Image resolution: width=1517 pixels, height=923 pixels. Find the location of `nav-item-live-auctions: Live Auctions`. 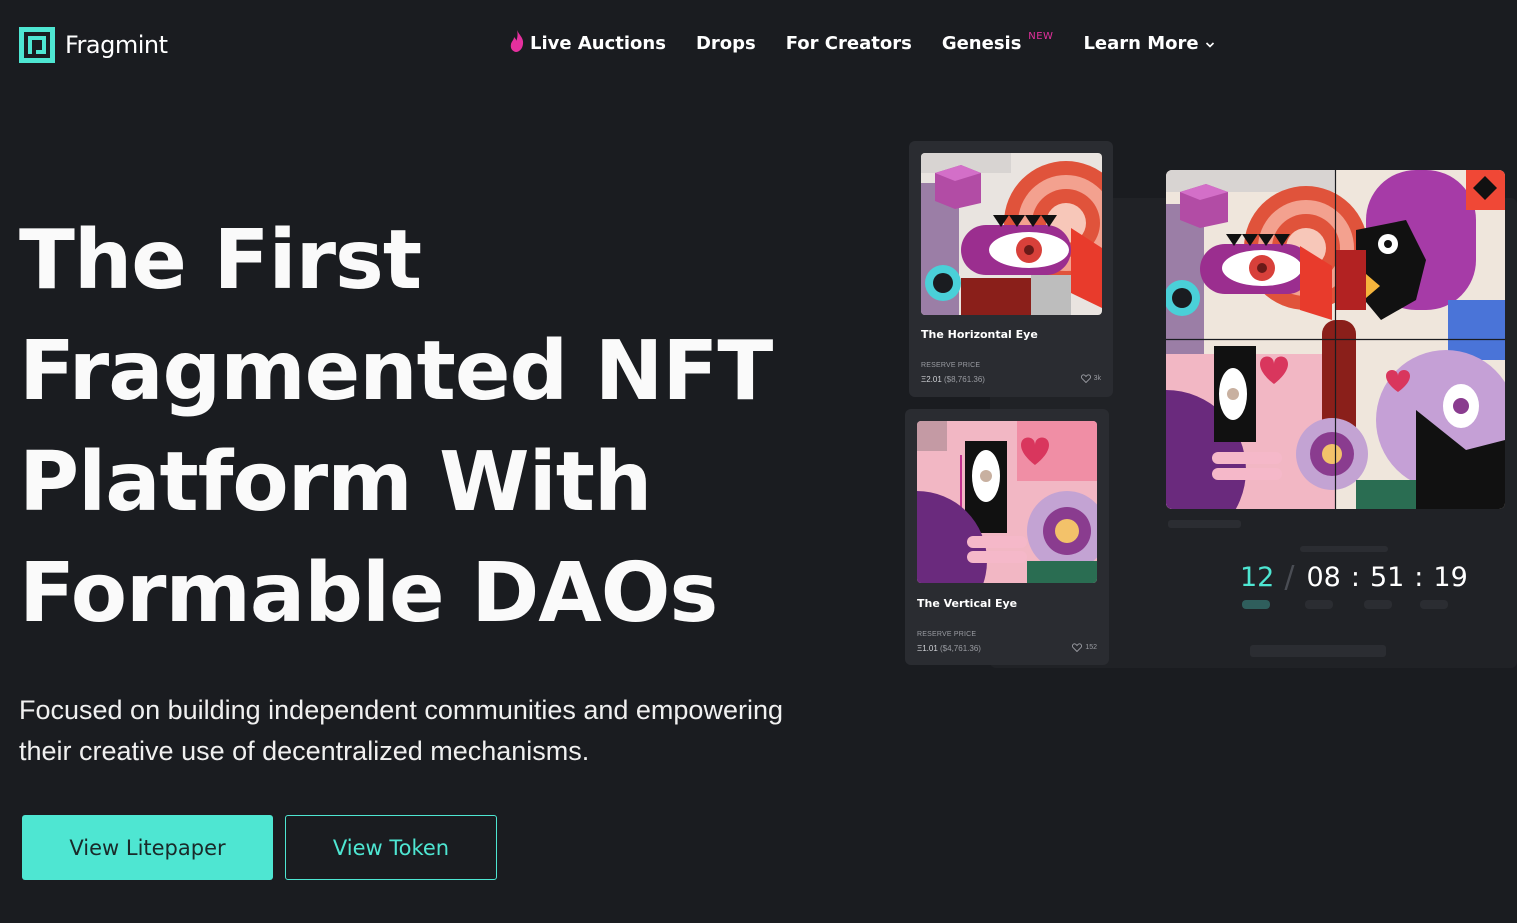

nav-item-live-auctions: Live Auctions is located at coordinates (588, 43).